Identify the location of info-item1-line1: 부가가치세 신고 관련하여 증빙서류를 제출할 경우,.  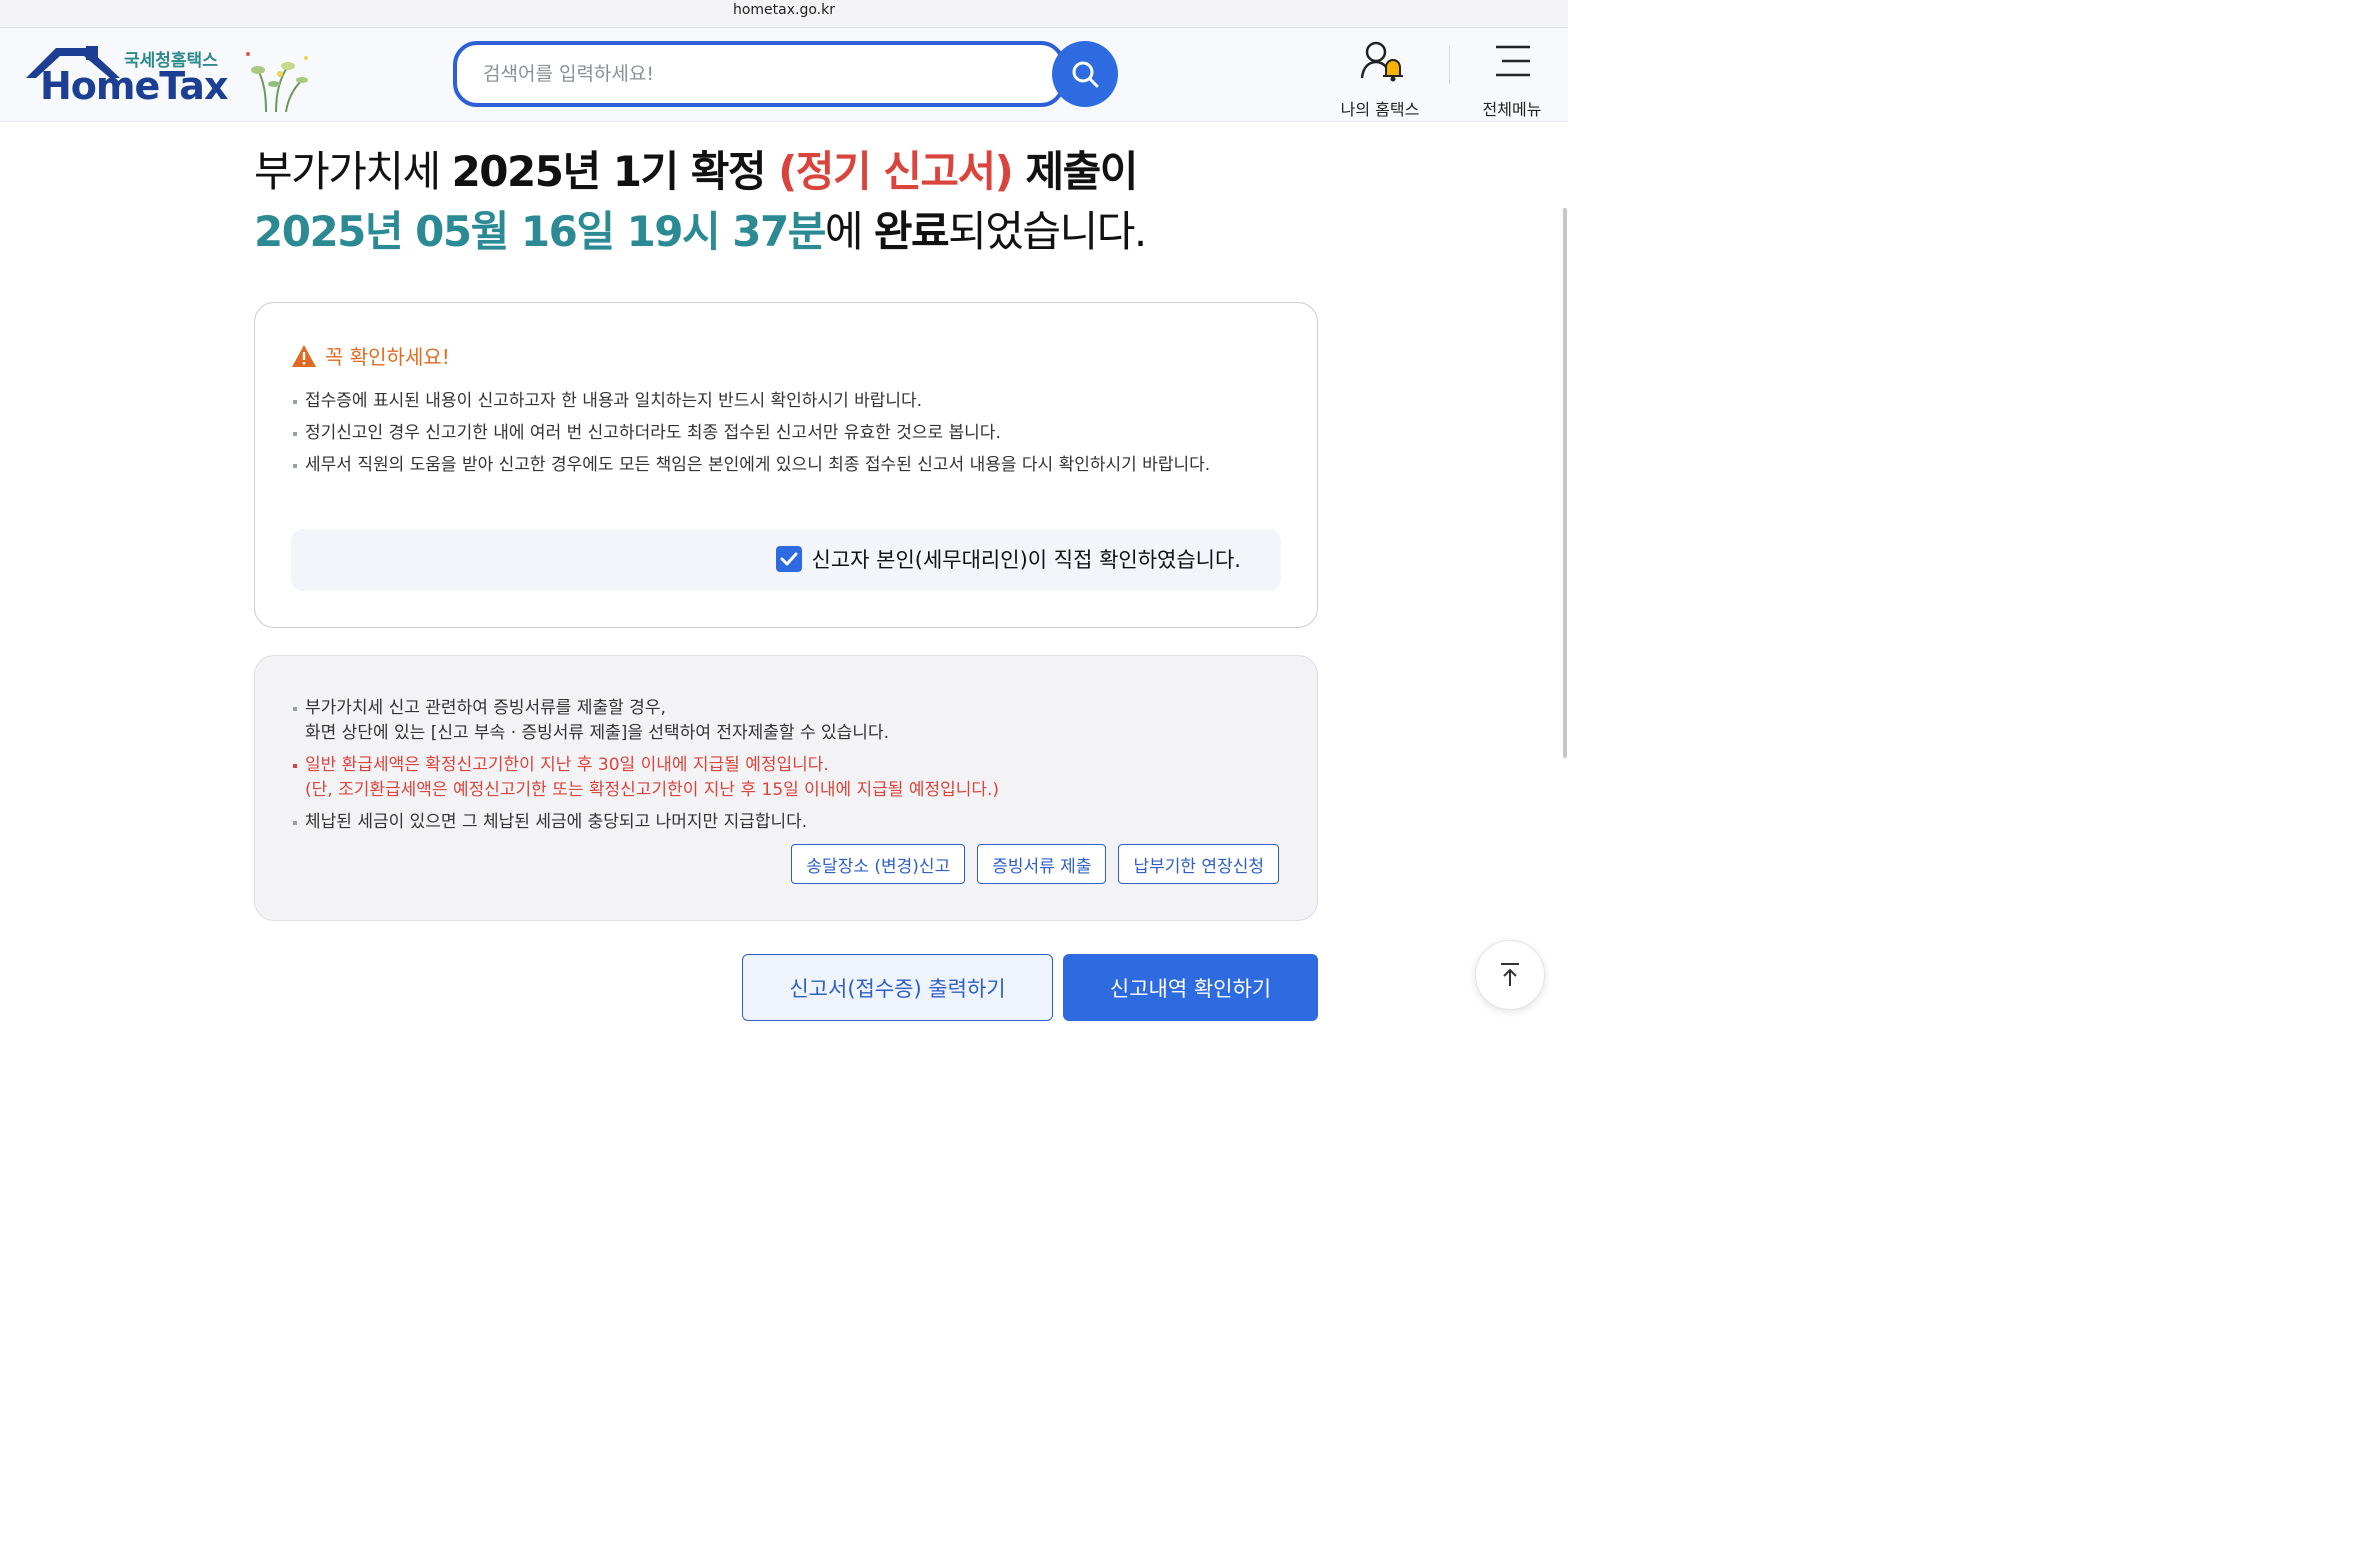
(485, 708).